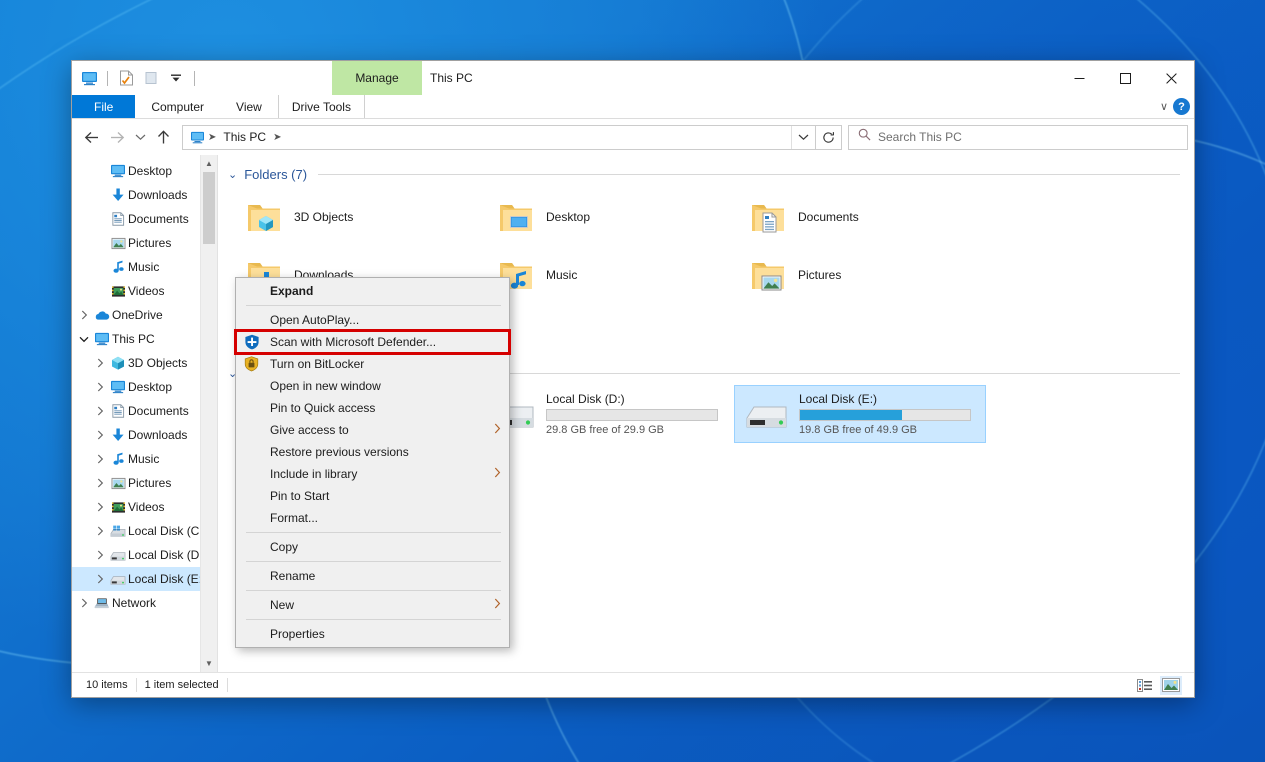  What do you see at coordinates (292, 291) in the screenshot?
I see `menu-item-label: Expand` at bounding box center [292, 291].